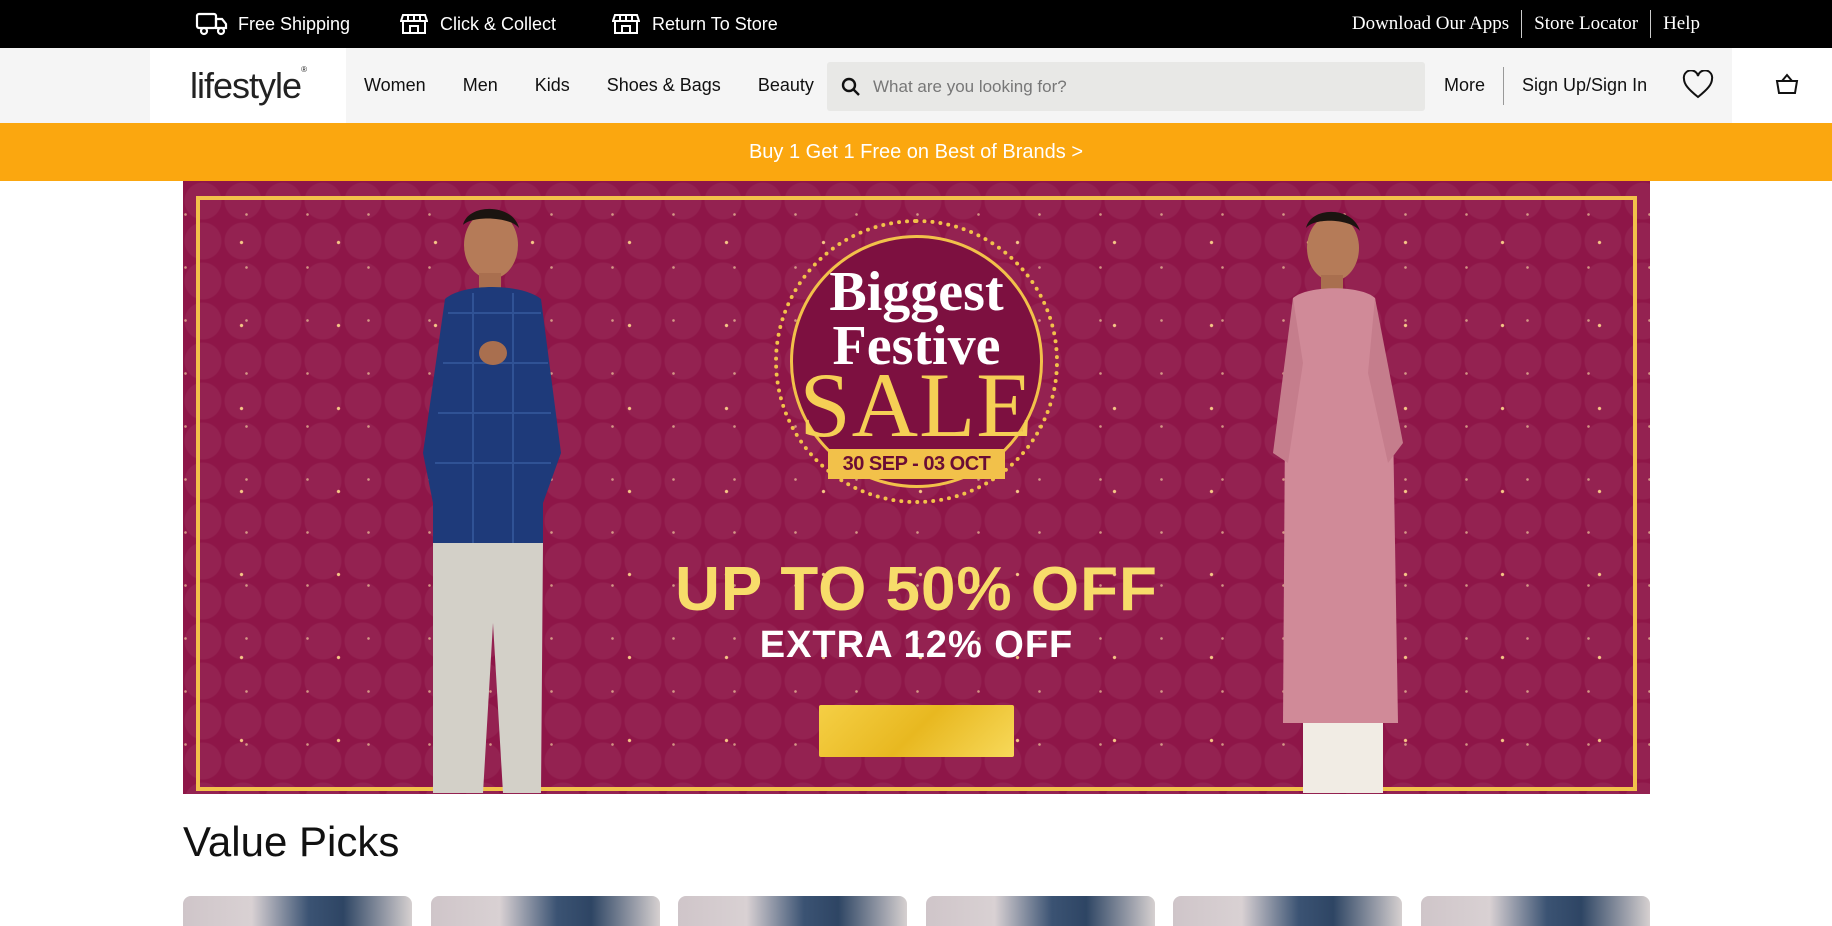  What do you see at coordinates (786, 85) in the screenshot?
I see `nav-beauty: Beauty` at bounding box center [786, 85].